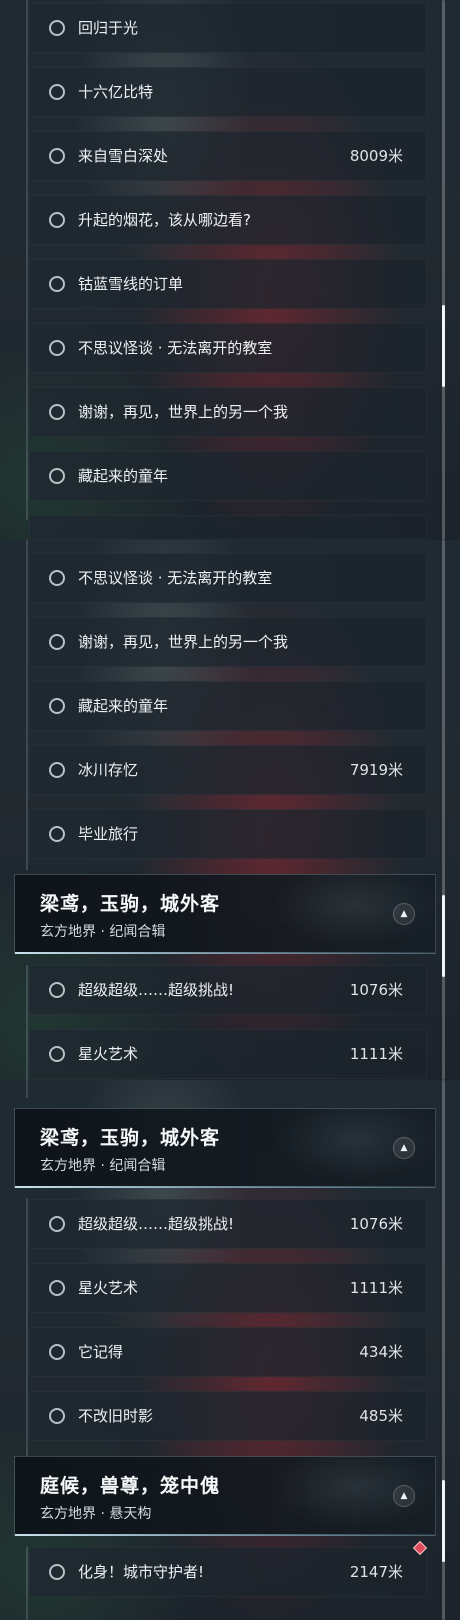 The image size is (460, 1620). I want to click on quest-title: 化身！城市守护者!, so click(141, 1572).